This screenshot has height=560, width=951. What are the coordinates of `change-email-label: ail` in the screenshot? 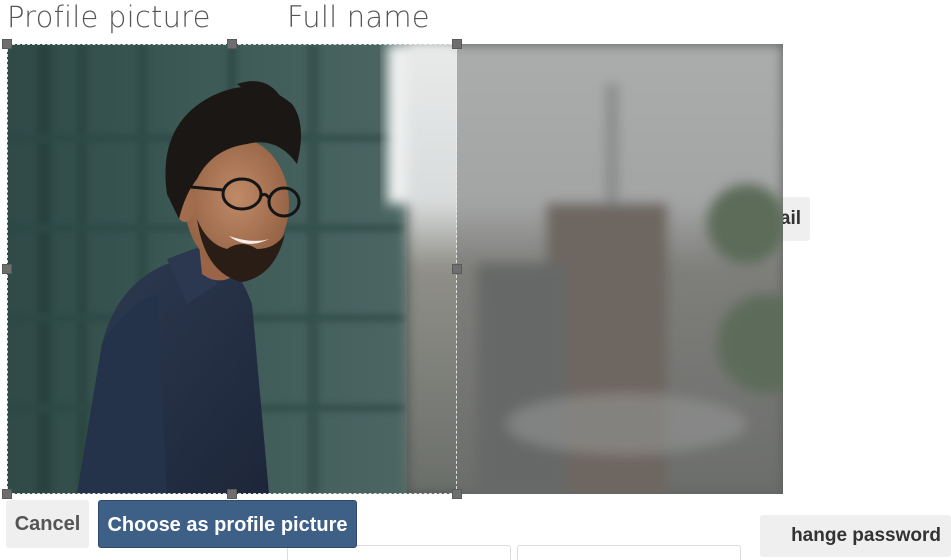 It's located at (790, 218).